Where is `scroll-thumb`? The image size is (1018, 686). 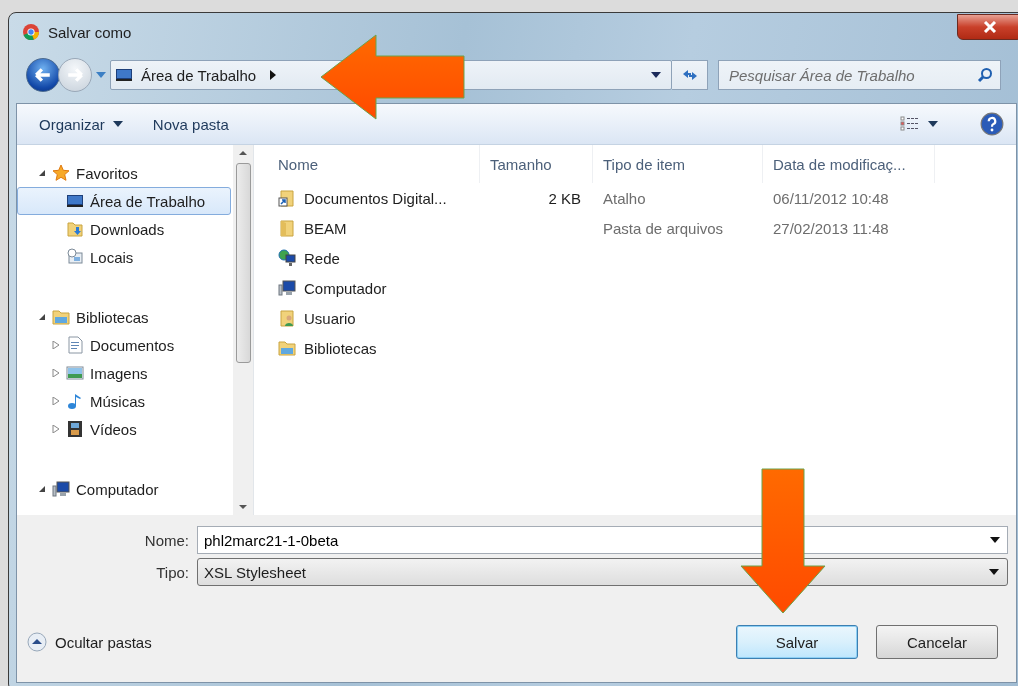
scroll-thumb is located at coordinates (243, 263).